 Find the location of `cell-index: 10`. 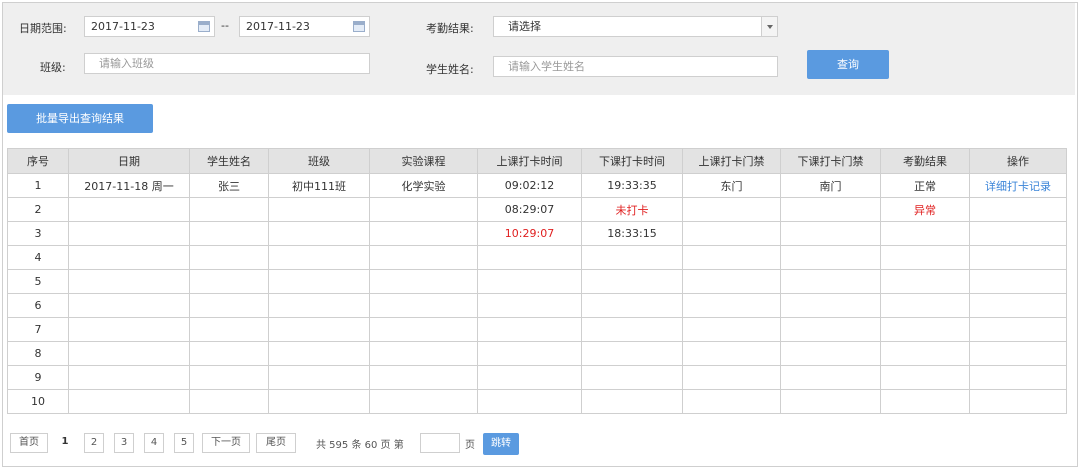

cell-index: 10 is located at coordinates (38, 401).